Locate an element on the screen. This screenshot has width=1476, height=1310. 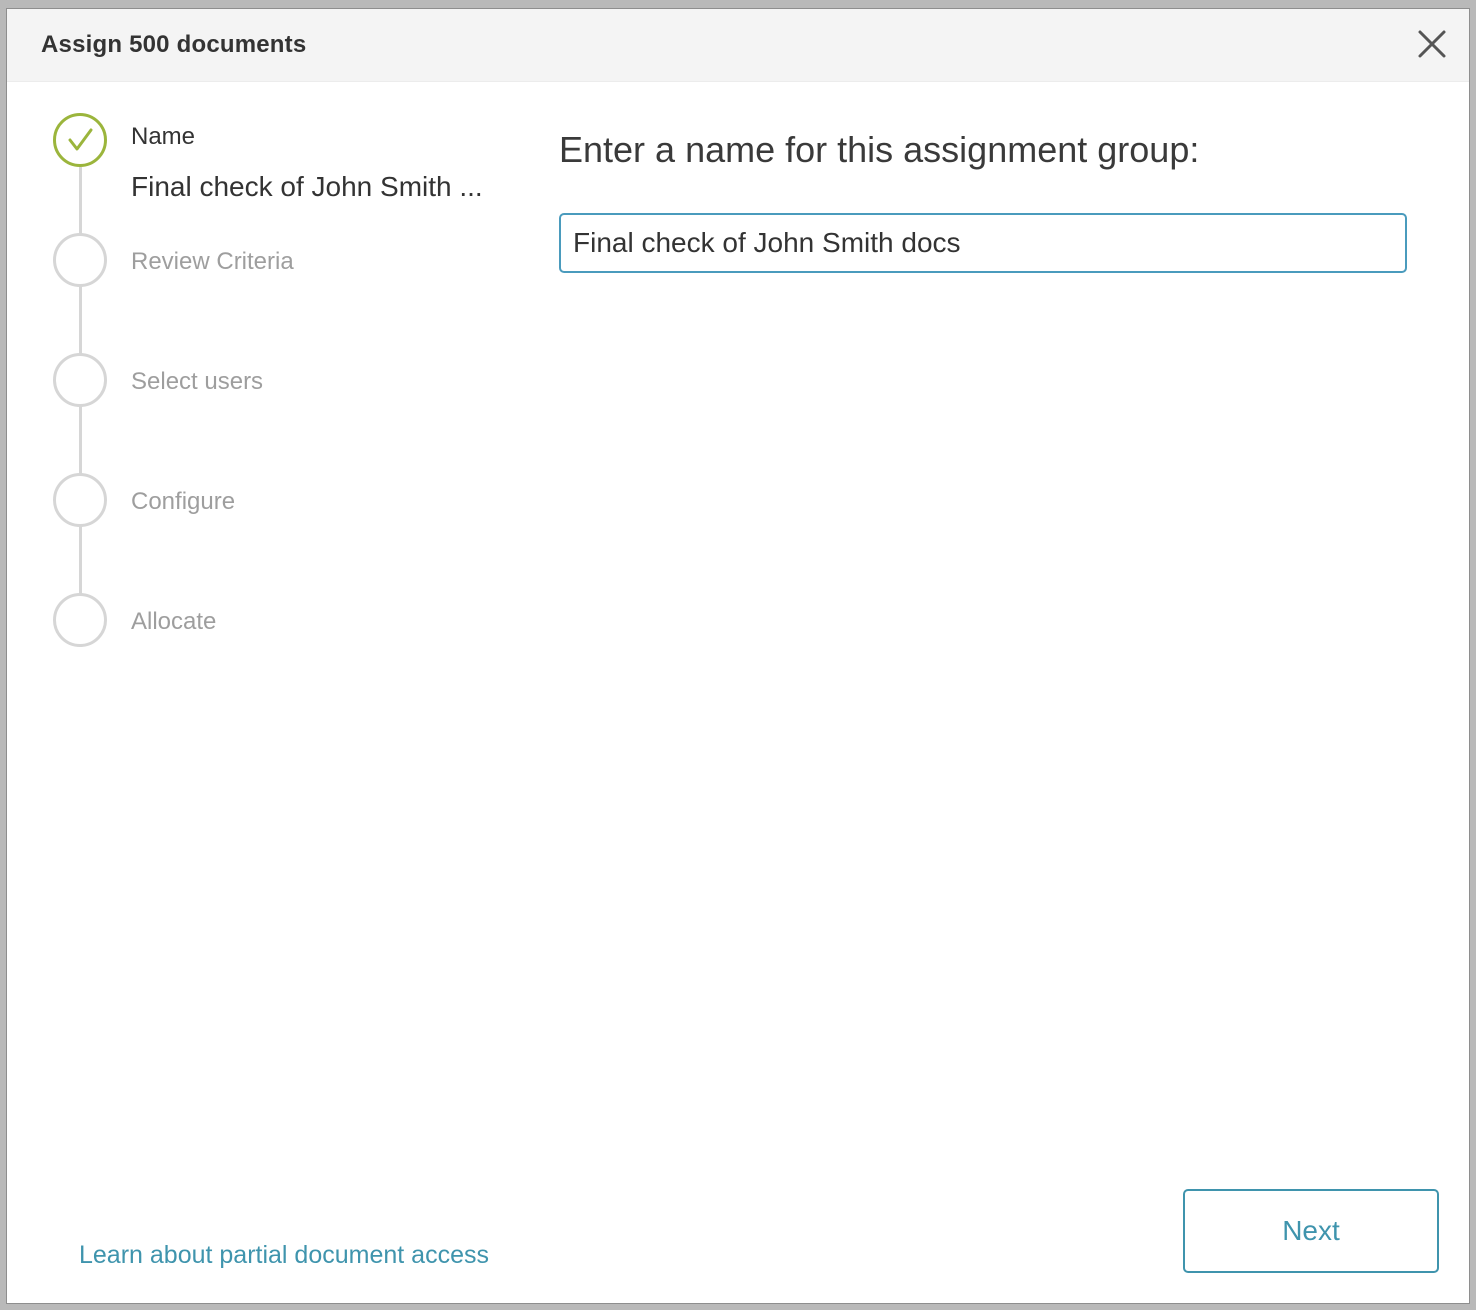
step-allocate: Allocate is located at coordinates (283, 620).